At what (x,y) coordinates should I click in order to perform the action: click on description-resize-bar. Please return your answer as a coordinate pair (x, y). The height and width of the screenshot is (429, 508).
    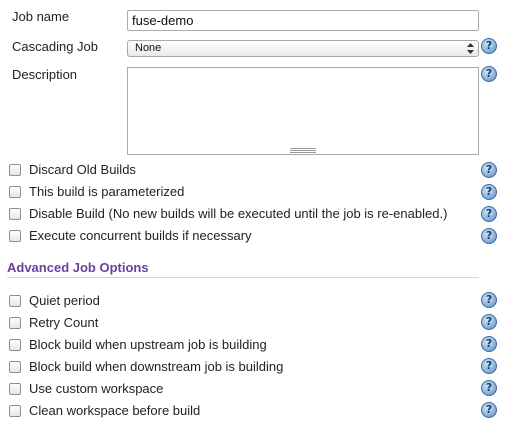
    Looking at the image, I should click on (303, 151).